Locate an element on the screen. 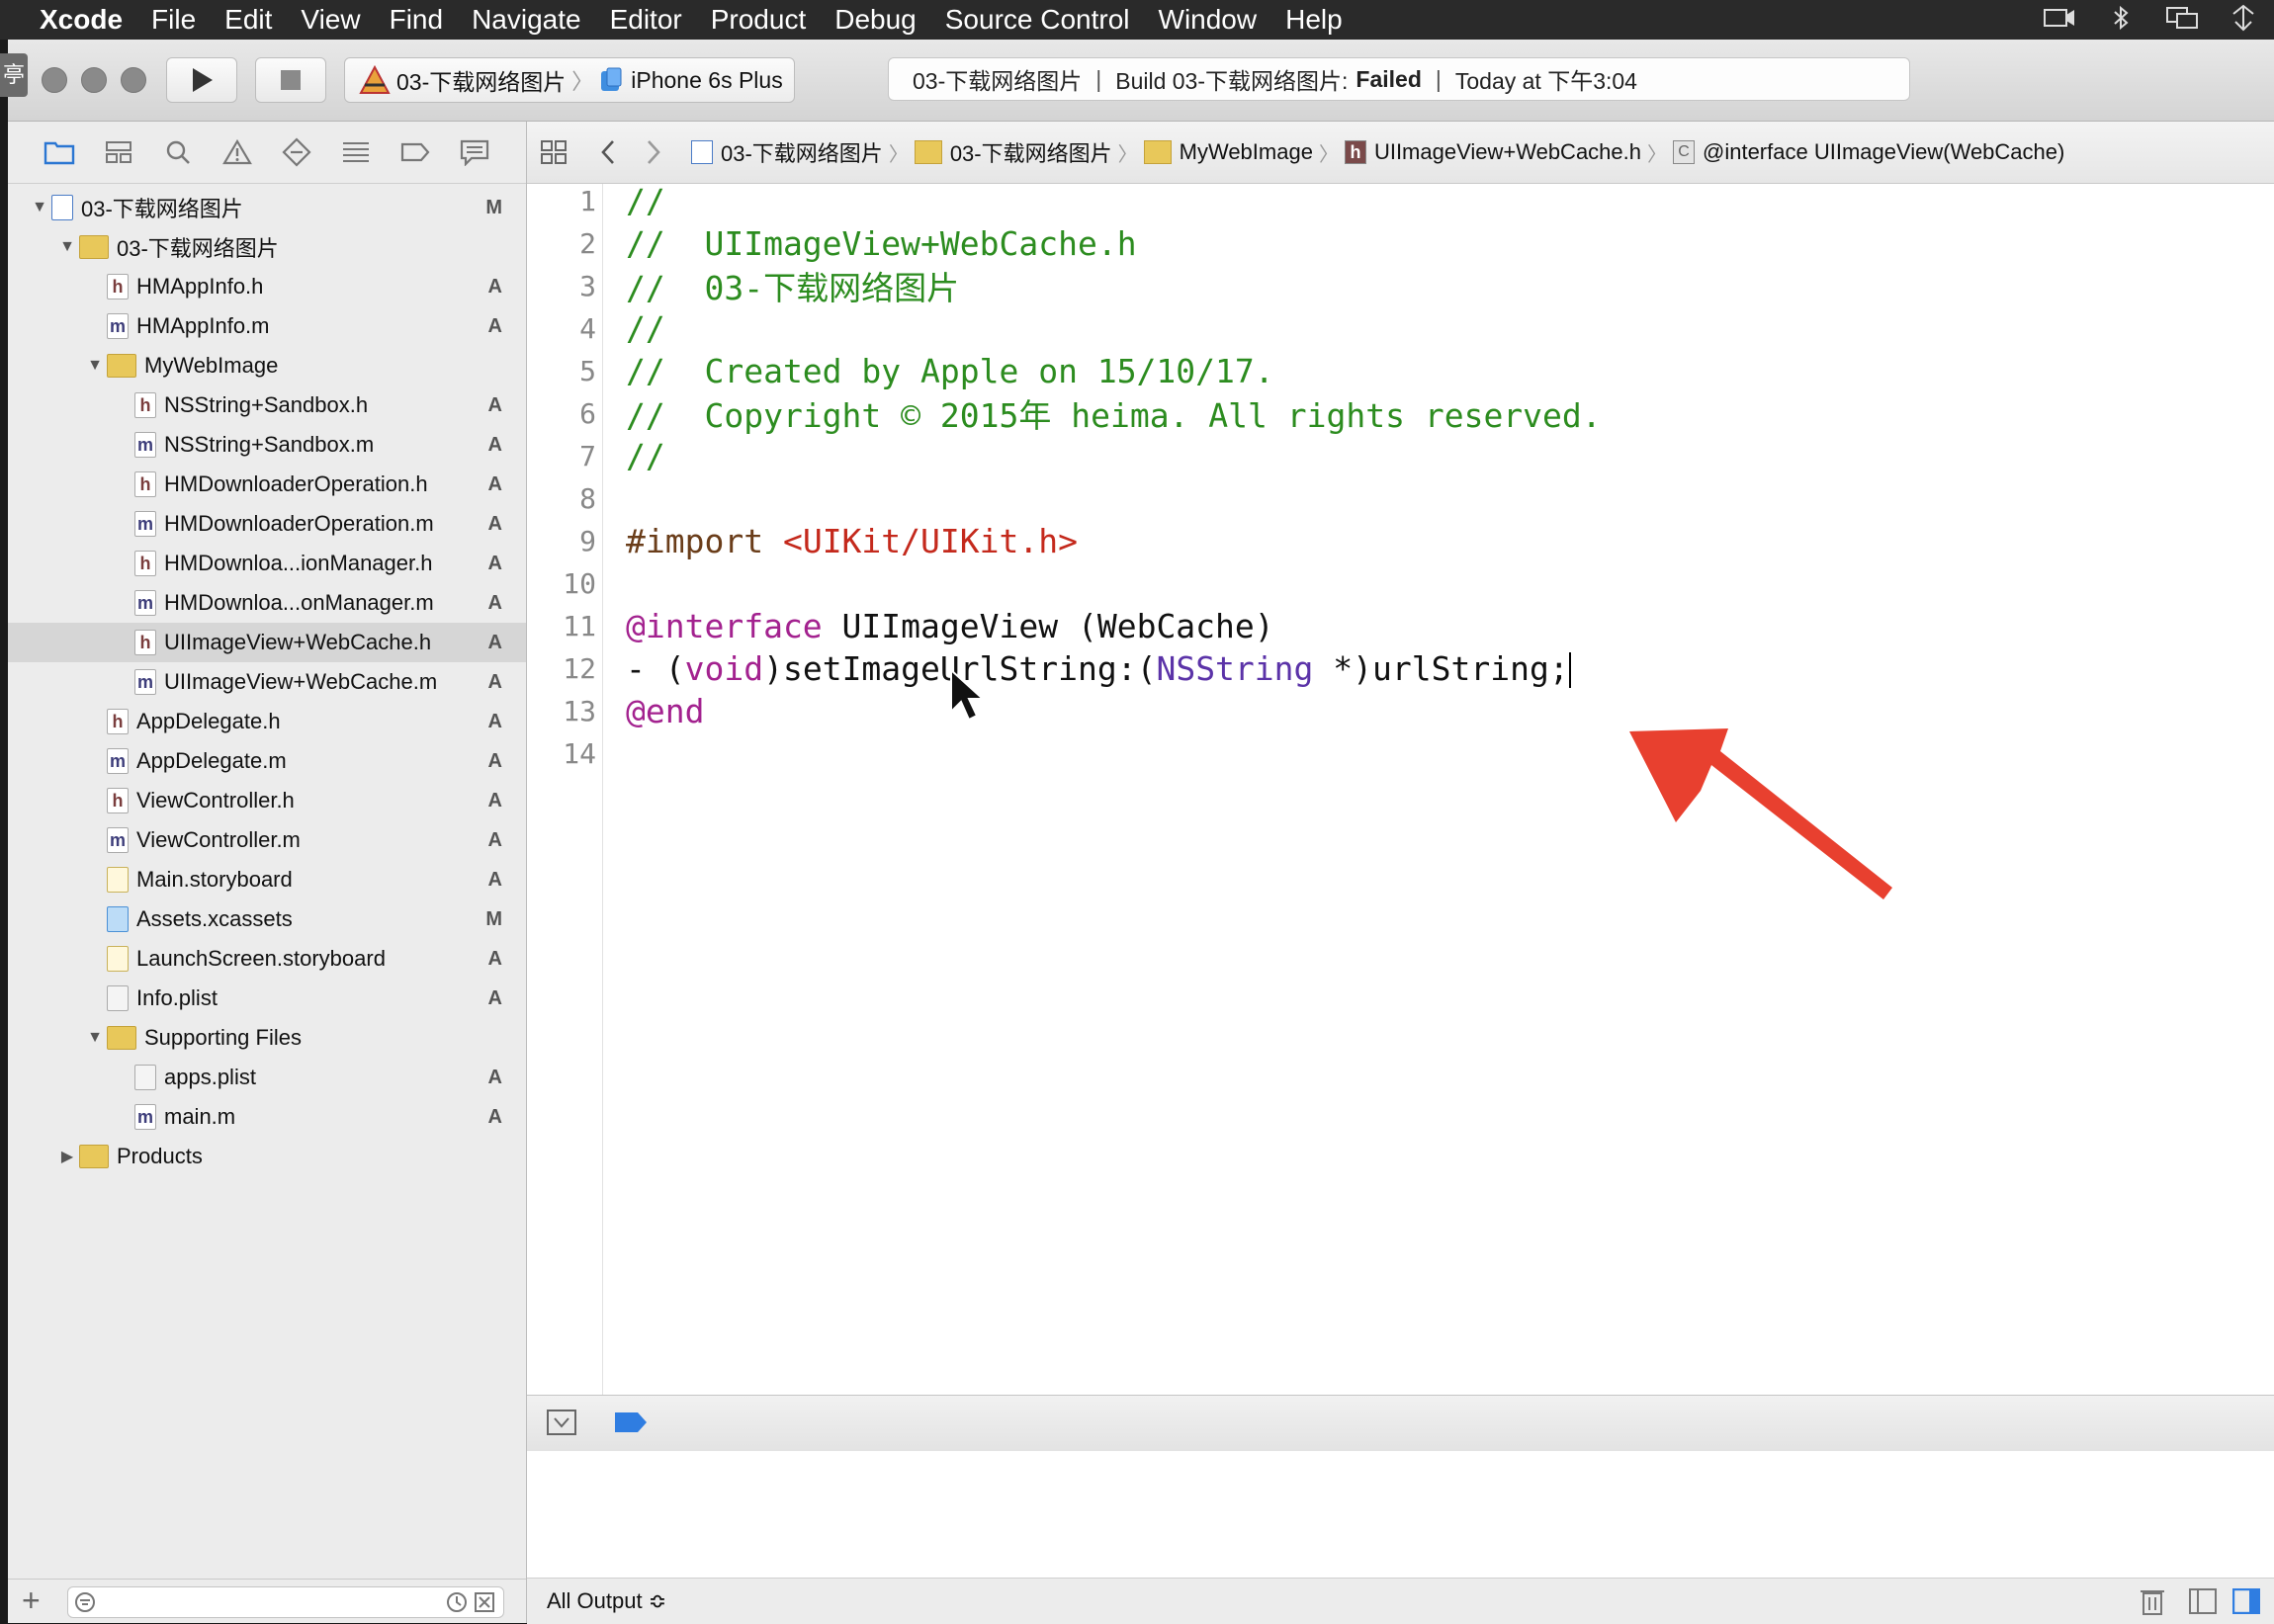 This screenshot has width=2274, height=1624. asset-catalog-icon is located at coordinates (118, 919).